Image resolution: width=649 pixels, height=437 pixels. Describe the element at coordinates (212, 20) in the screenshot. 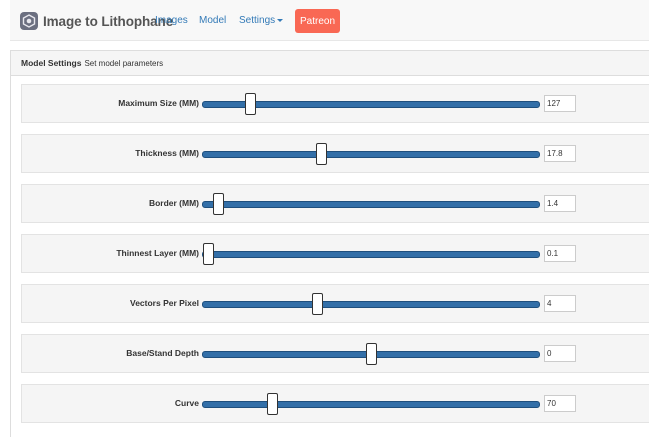

I see `nav-model: Model` at that location.